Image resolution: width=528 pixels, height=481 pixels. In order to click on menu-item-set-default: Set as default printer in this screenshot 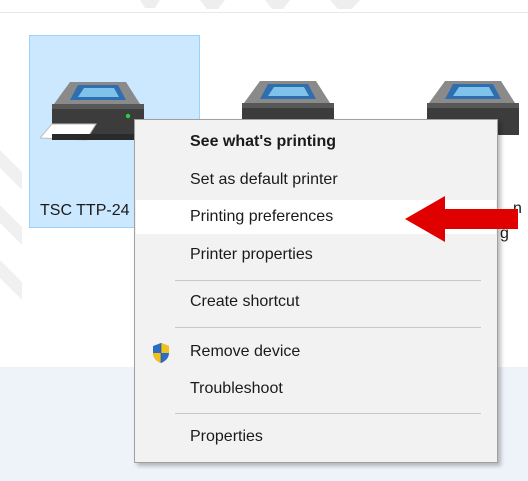, I will do `click(316, 180)`.